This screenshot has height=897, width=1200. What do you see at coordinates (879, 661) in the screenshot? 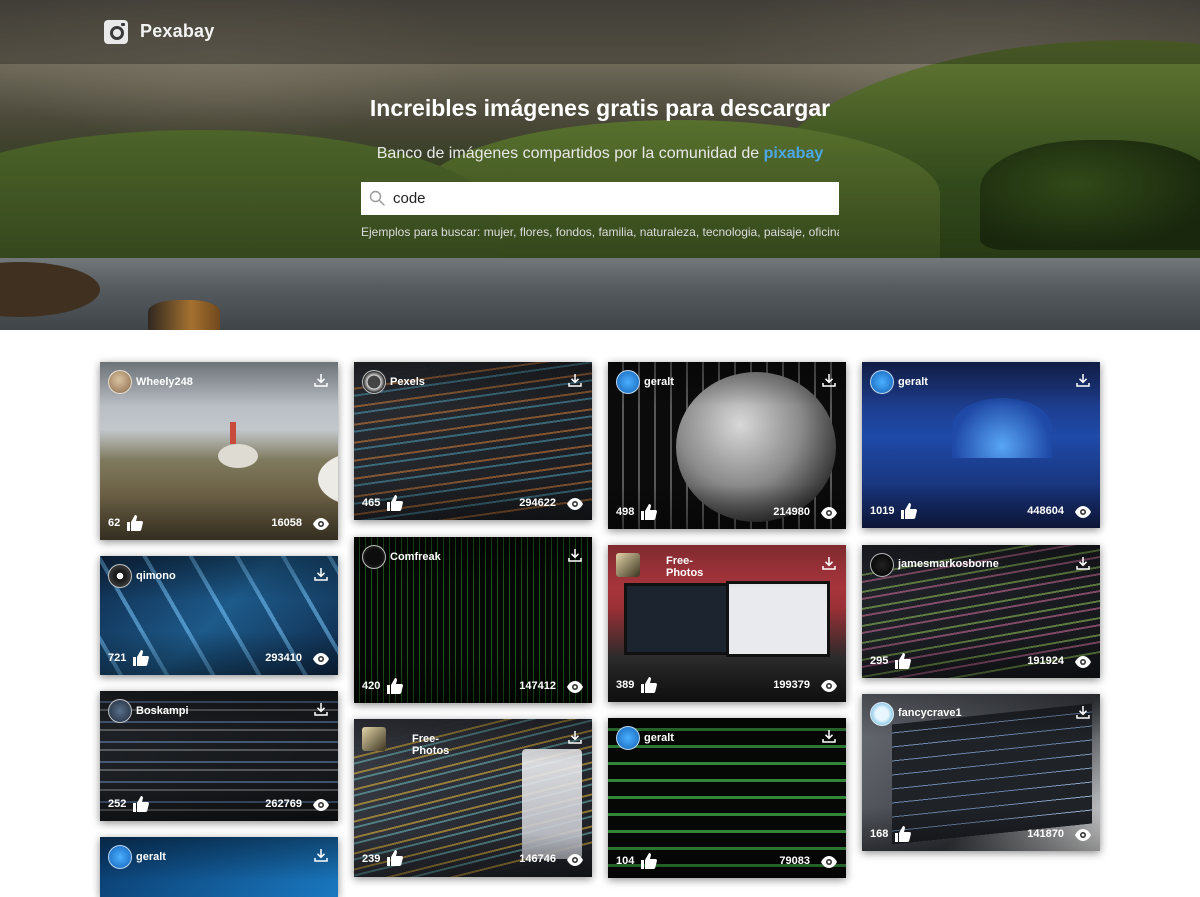
I see `card-likes: 295` at bounding box center [879, 661].